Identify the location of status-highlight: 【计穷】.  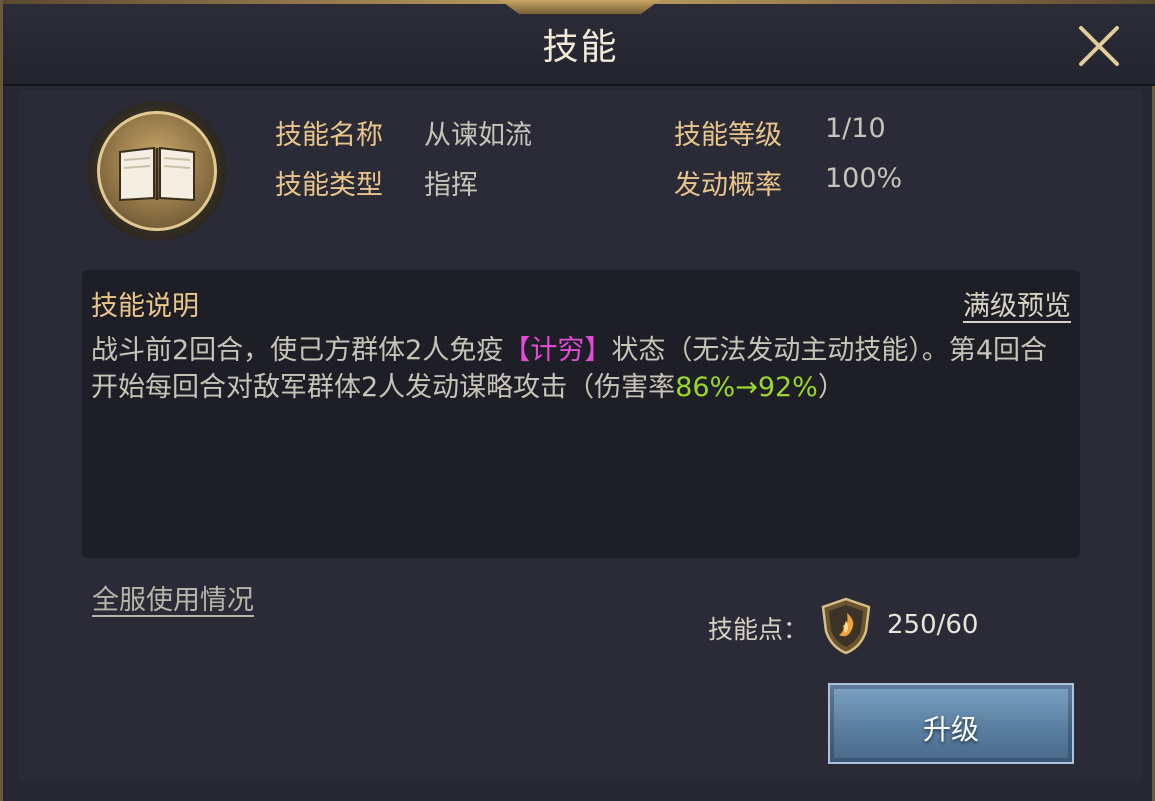
(557, 350).